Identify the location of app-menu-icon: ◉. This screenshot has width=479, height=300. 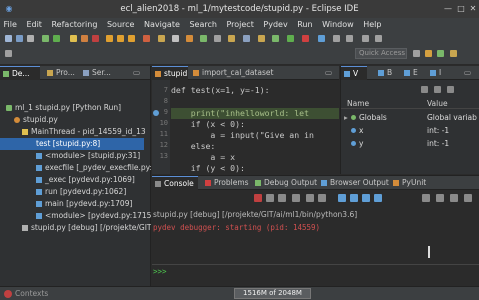
(9, 9).